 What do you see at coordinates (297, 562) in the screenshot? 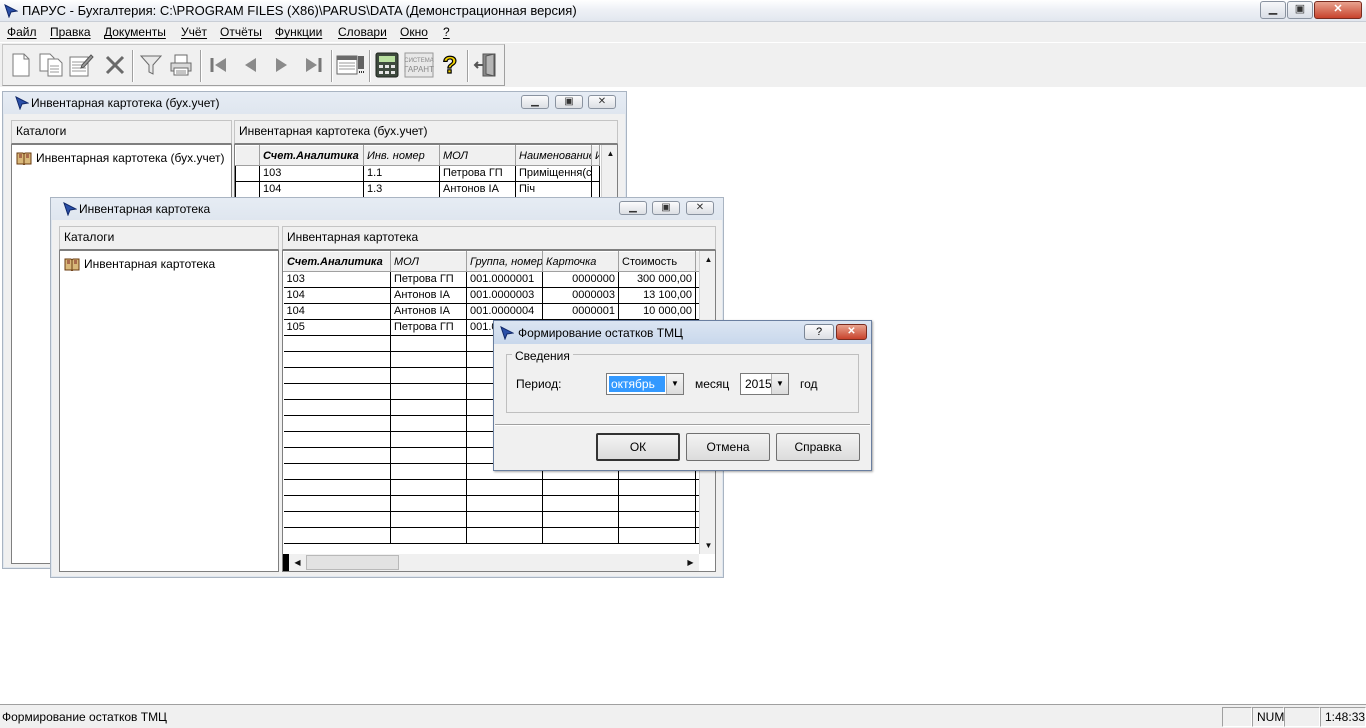
I see `scroll-left-icon: ◀` at bounding box center [297, 562].